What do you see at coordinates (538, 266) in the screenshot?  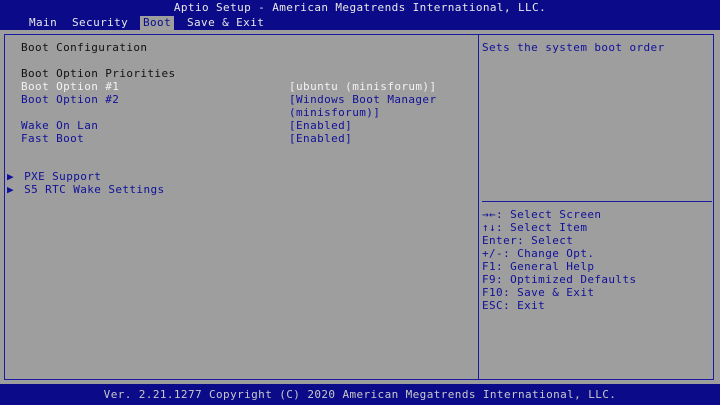 I see `help-key-general-help: F1: General Help` at bounding box center [538, 266].